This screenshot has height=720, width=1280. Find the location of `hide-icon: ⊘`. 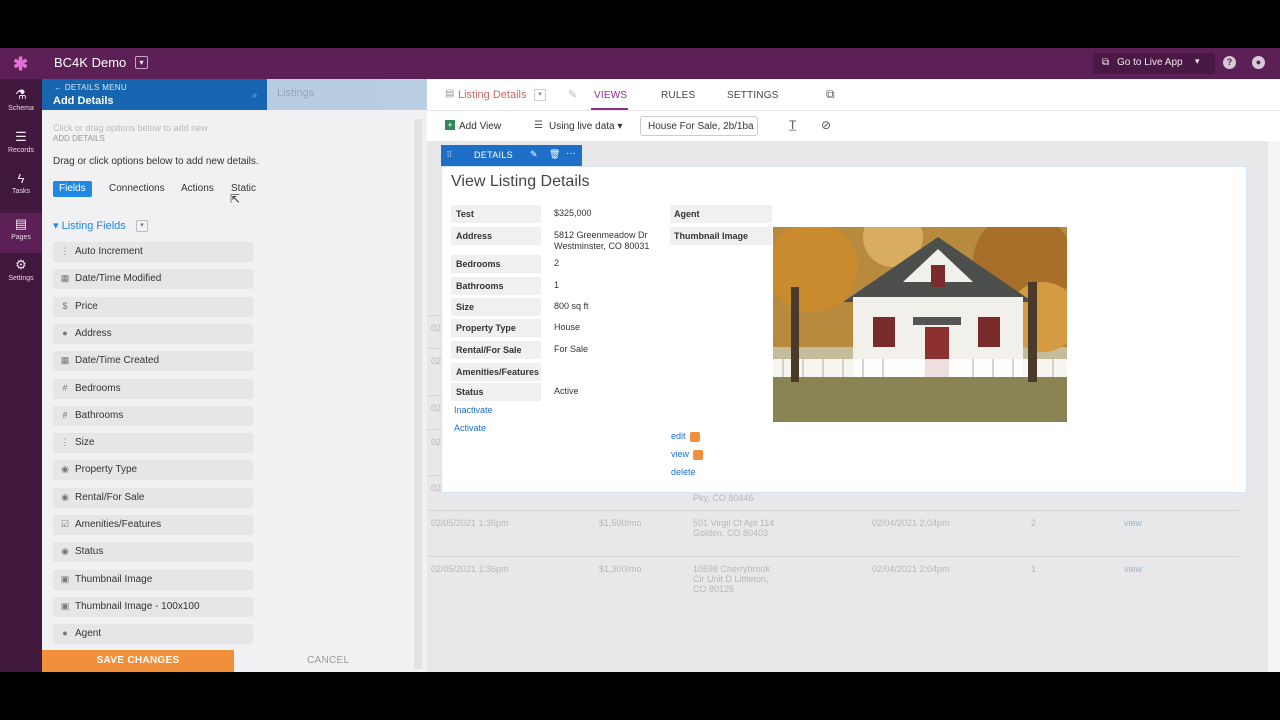

hide-icon: ⊘ is located at coordinates (826, 125).